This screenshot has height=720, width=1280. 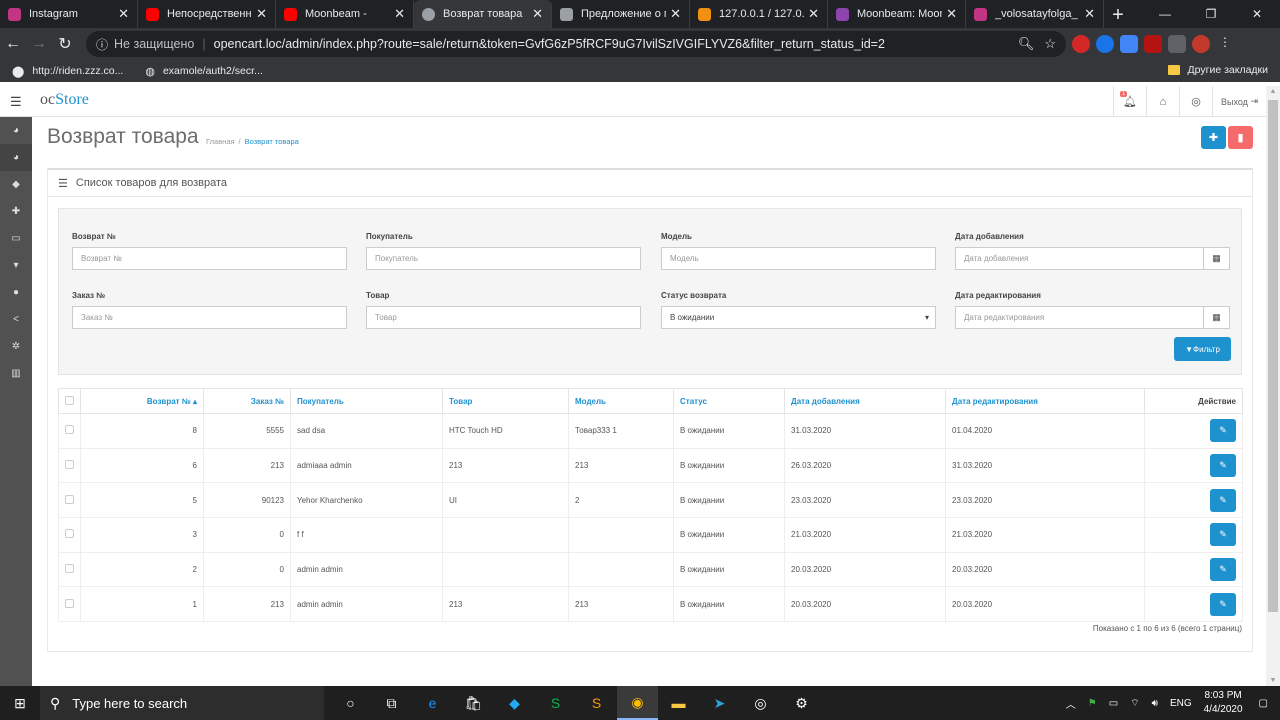 What do you see at coordinates (20, 703) in the screenshot?
I see `windows-start-icon: ⊞` at bounding box center [20, 703].